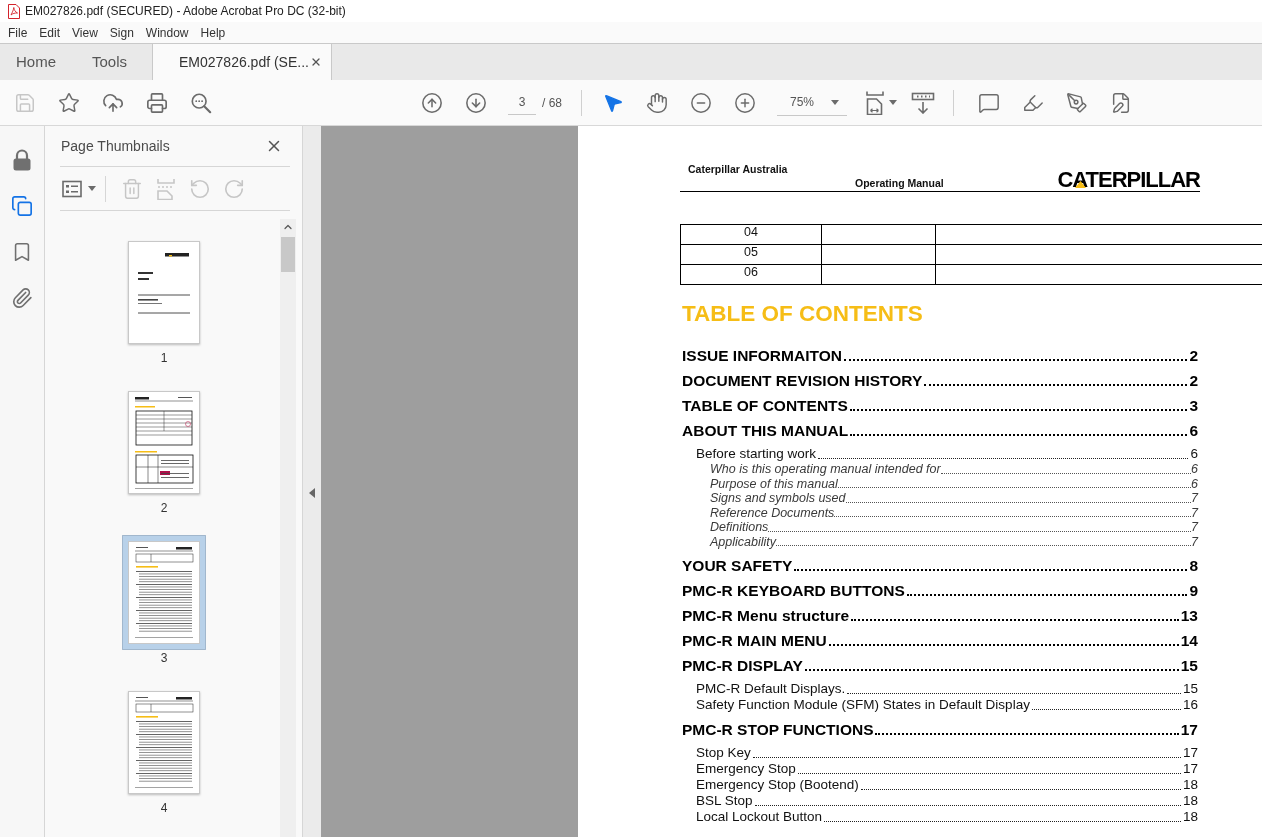  What do you see at coordinates (234, 188) in the screenshot?
I see `rotate-right-icon` at bounding box center [234, 188].